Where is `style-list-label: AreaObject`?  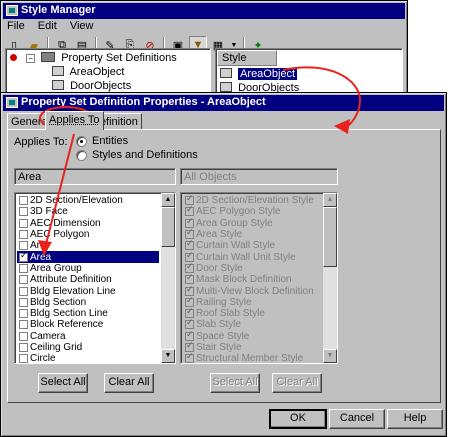 style-list-label: AreaObject is located at coordinates (268, 74).